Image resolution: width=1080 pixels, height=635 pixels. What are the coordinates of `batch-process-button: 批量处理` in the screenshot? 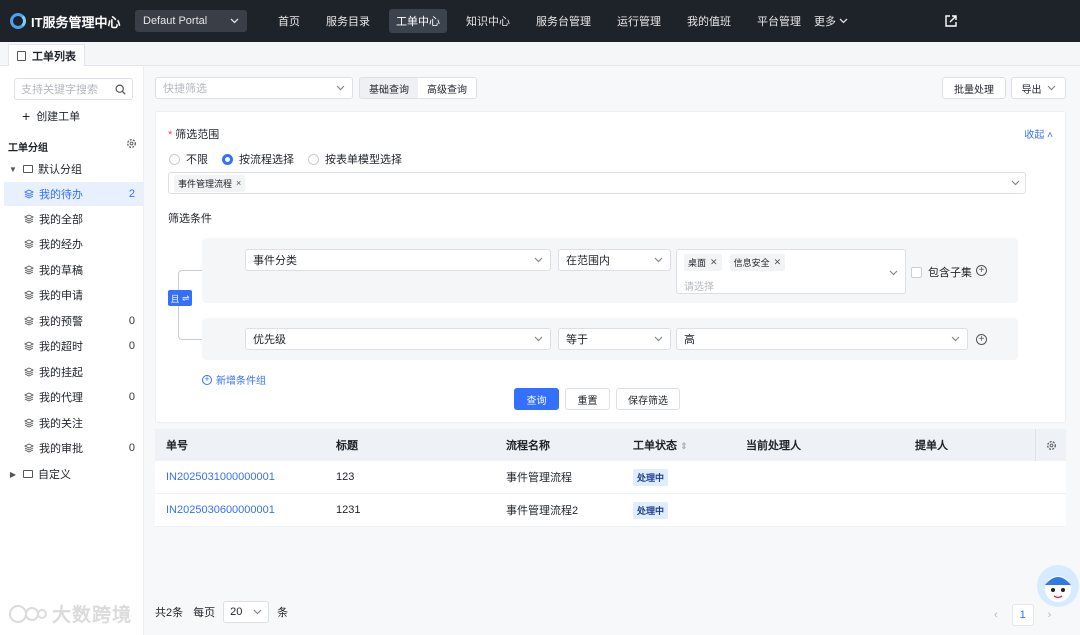 It's located at (974, 88).